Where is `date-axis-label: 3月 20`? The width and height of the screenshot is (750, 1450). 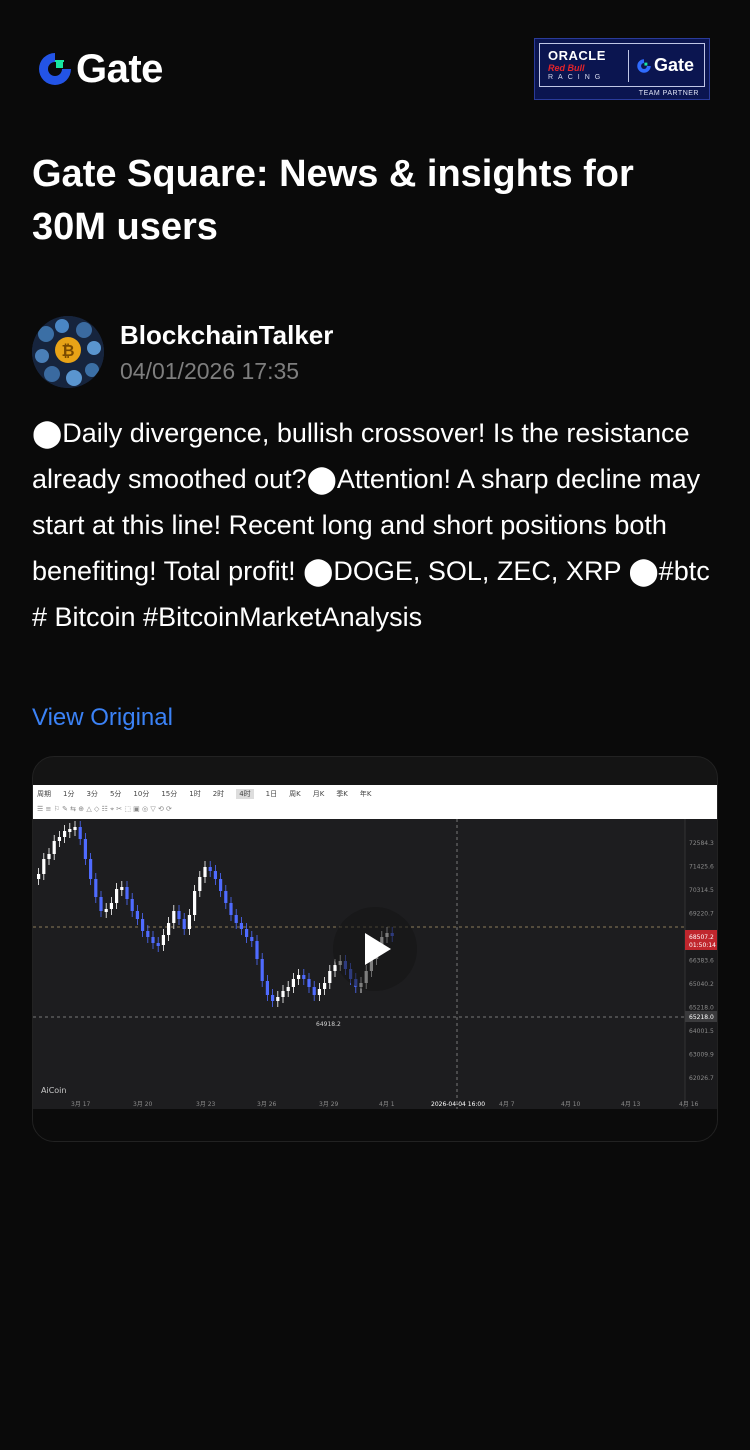
date-axis-label: 3月 20 is located at coordinates (143, 1104).